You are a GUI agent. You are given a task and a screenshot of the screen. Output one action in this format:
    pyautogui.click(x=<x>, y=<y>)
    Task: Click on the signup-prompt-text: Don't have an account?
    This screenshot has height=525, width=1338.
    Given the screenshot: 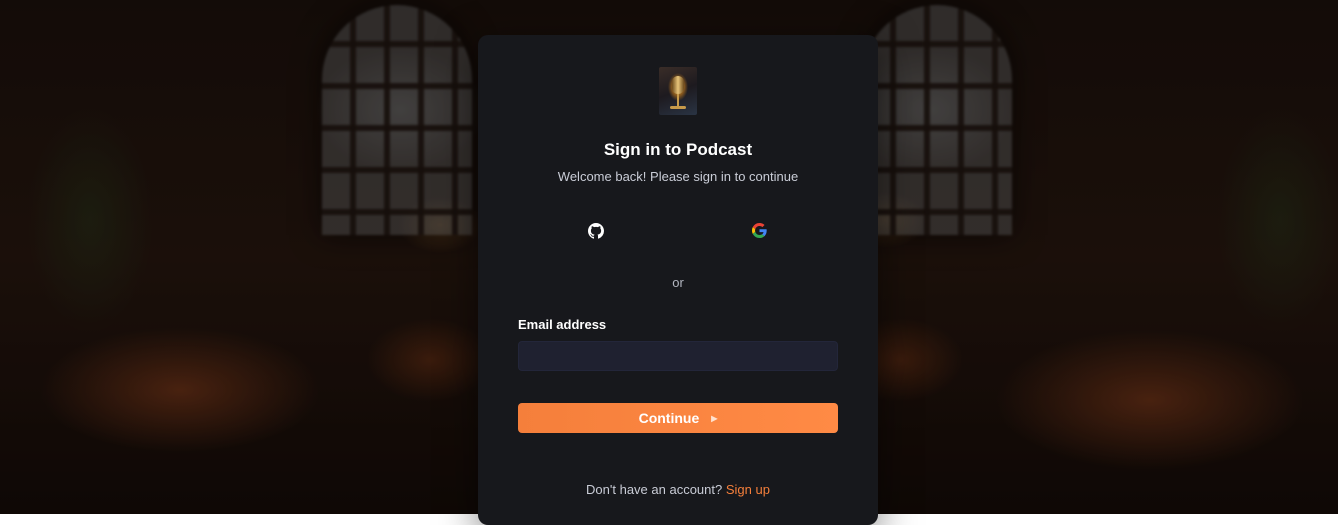 What is the action you would take?
    pyautogui.click(x=654, y=489)
    